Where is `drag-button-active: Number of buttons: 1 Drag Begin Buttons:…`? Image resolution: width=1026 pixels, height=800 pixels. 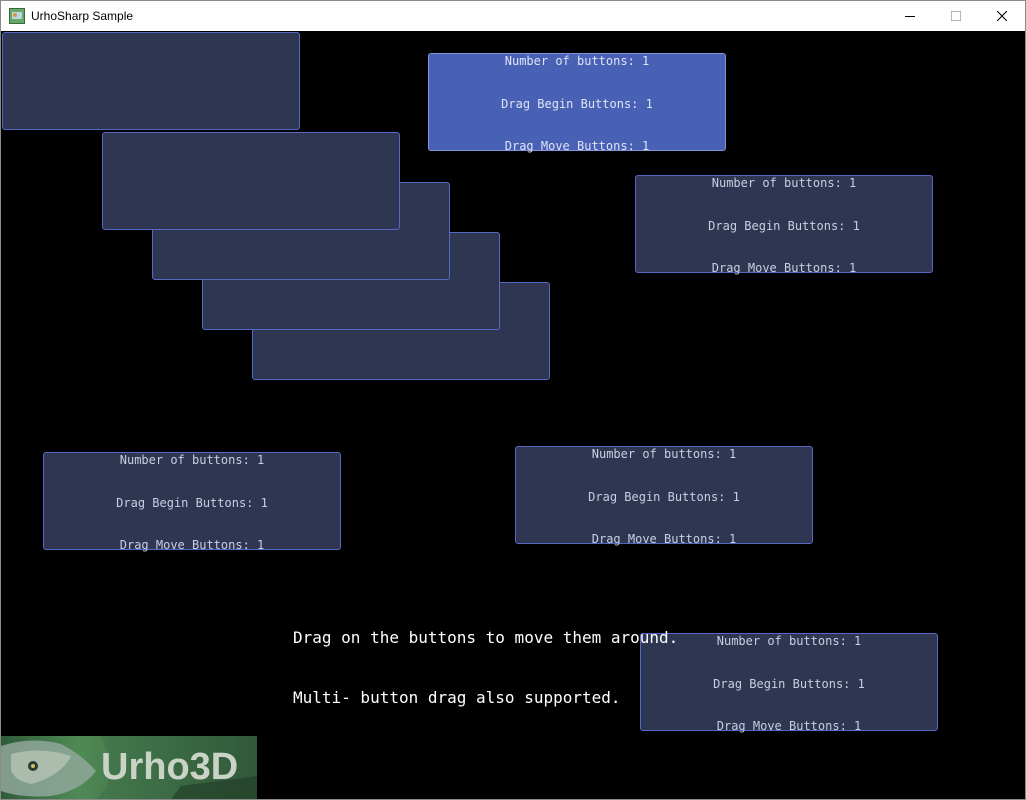
drag-button-active: Number of buttons: 1 Drag Begin Buttons:… is located at coordinates (577, 103).